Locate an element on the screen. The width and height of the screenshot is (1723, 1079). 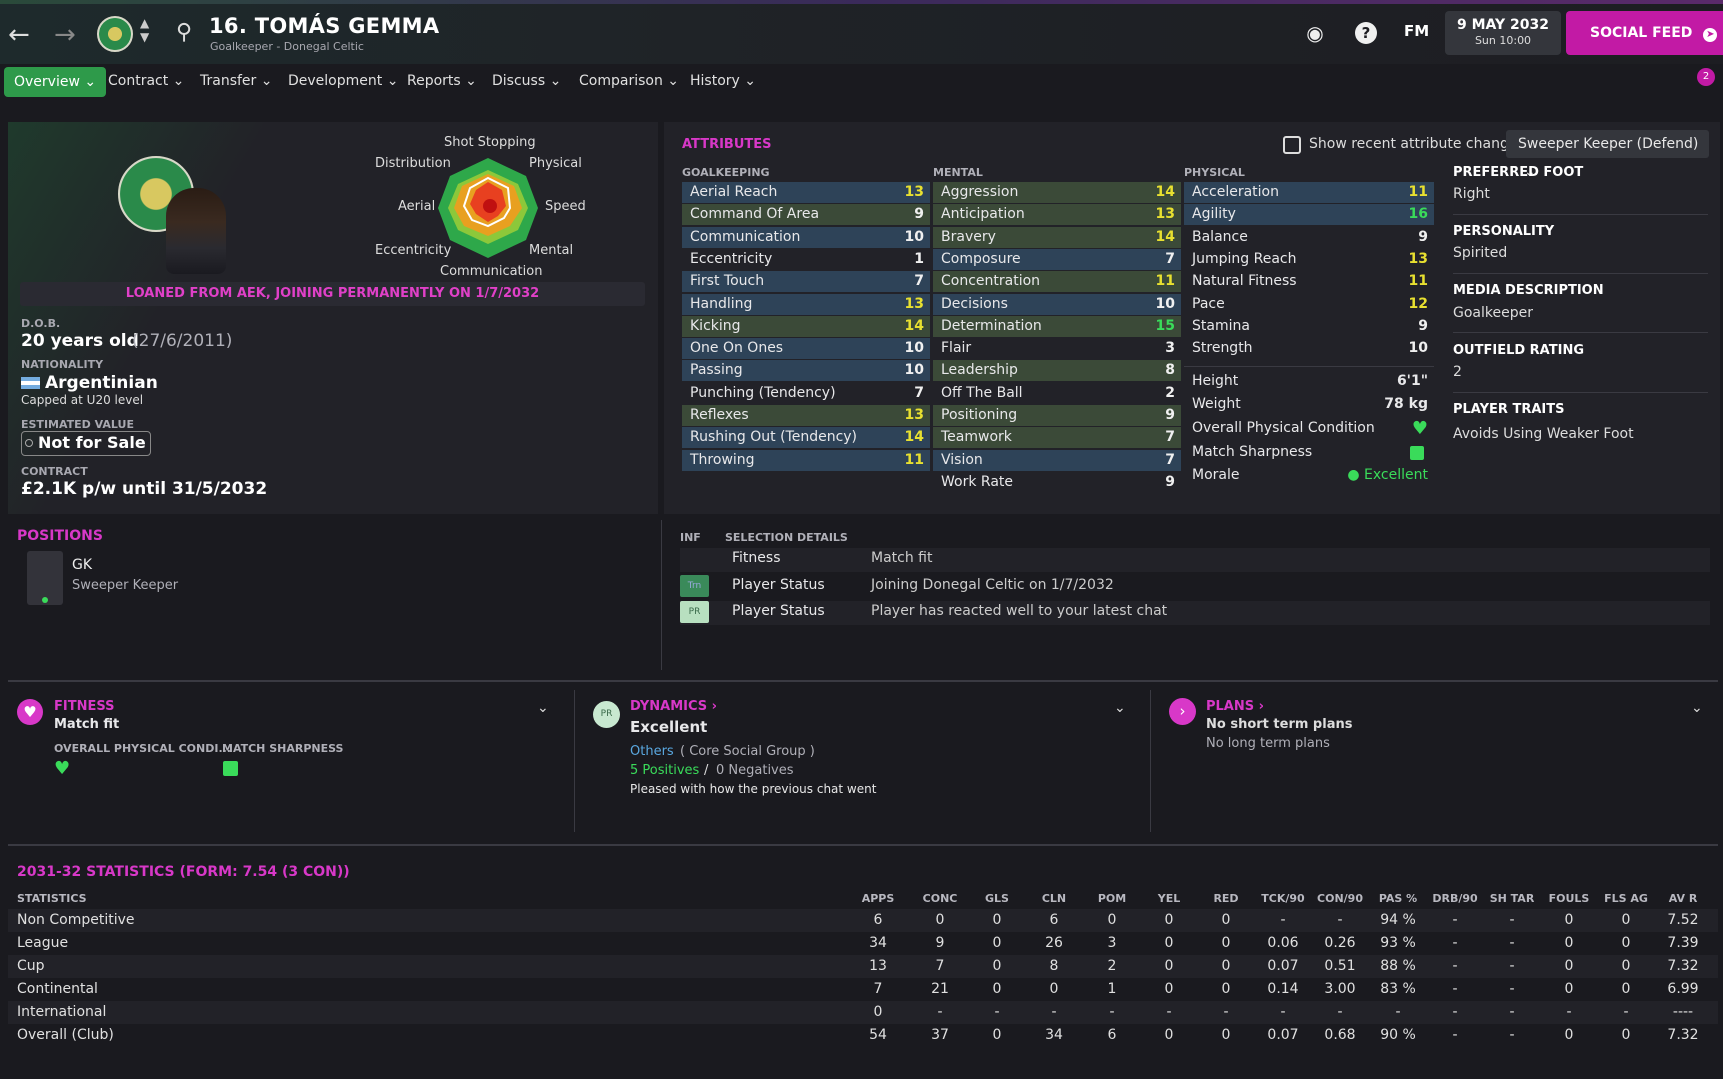
attribute-row: Positioning 9 is located at coordinates (1057, 415).